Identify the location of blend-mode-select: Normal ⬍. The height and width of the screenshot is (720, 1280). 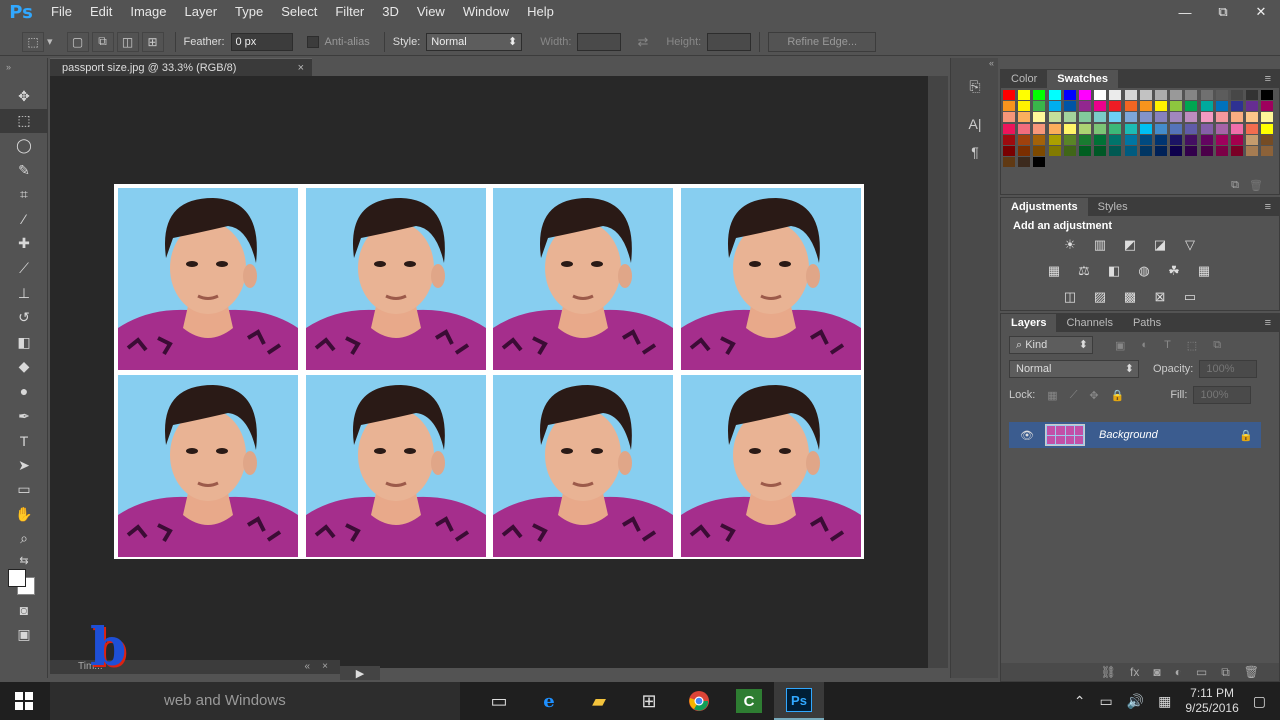
(1074, 369).